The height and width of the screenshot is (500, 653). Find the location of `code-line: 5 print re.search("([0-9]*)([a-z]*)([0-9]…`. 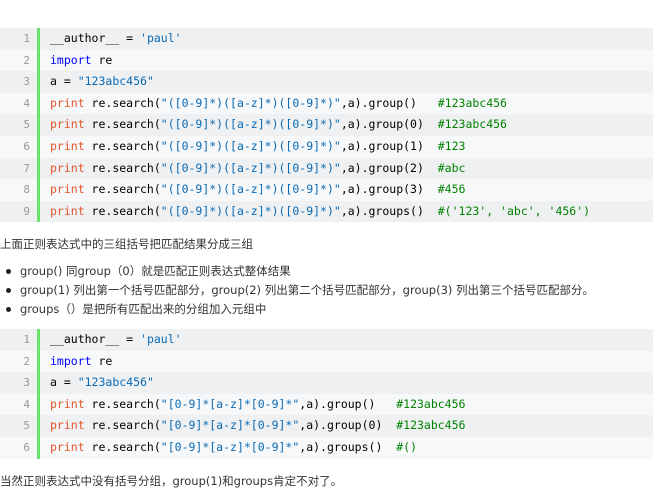

code-line: 5 print re.search("([0-9]*)([a-z]*)([0-9]… is located at coordinates (326, 125).